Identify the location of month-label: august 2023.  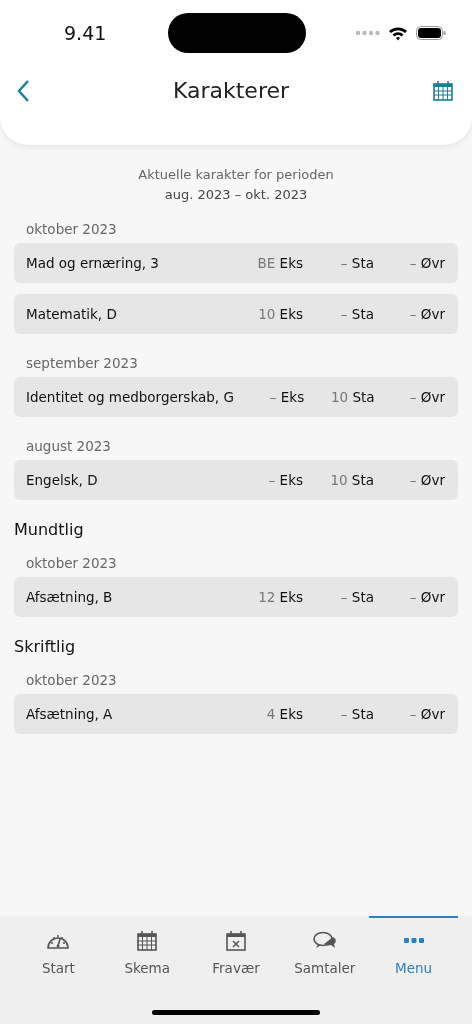
(68, 446).